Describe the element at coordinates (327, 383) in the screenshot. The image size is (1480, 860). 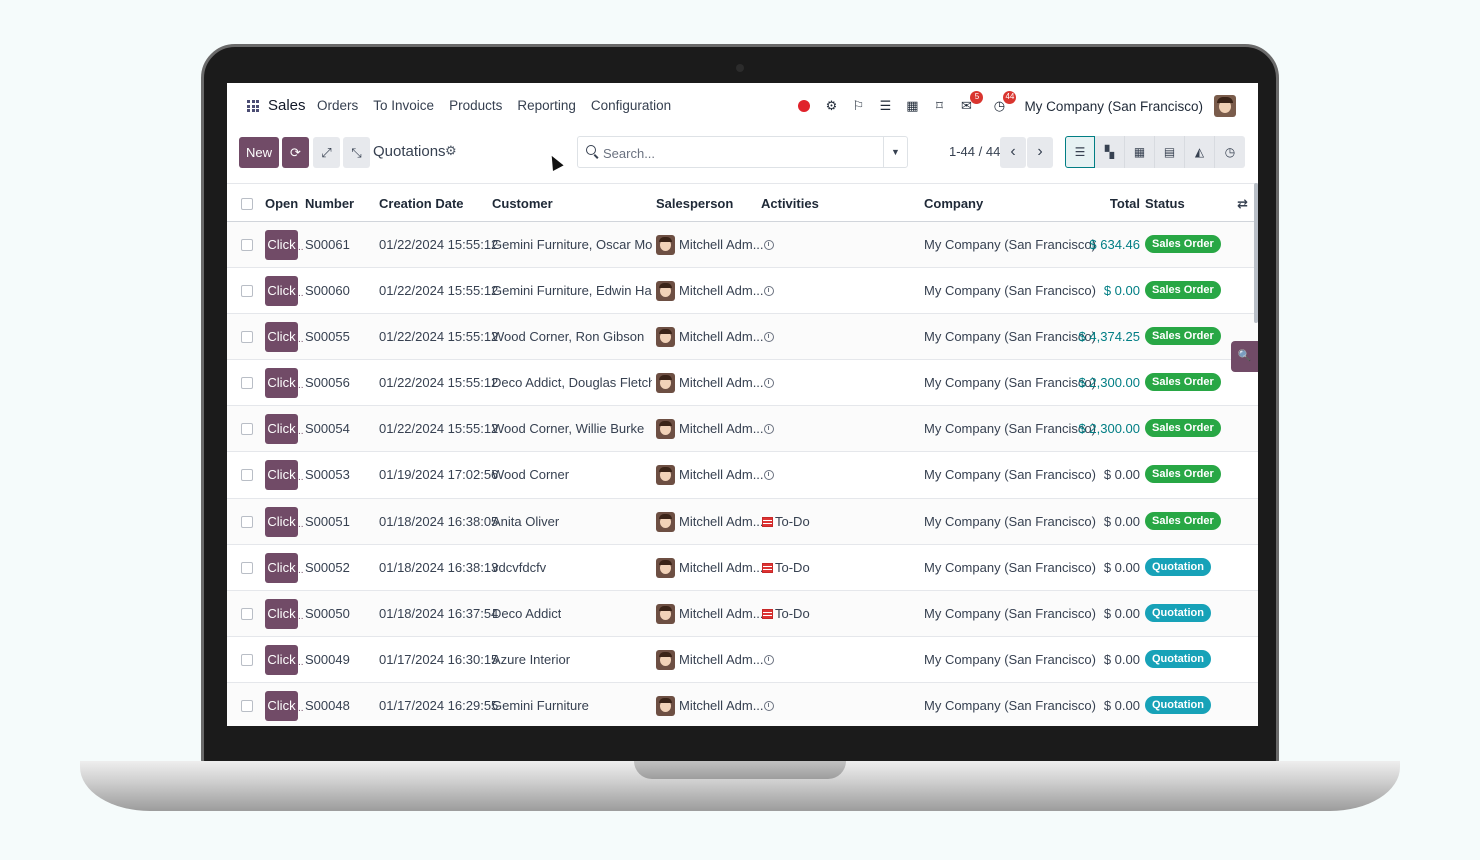
I see `order-number: S00056` at that location.